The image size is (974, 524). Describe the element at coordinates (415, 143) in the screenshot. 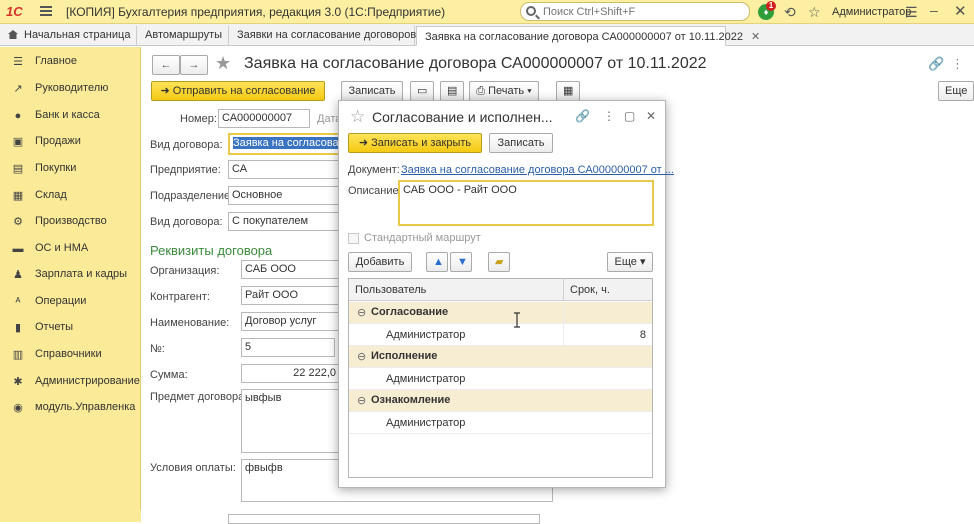

I see `save-close-button: ➜ Записать и закрыть` at that location.